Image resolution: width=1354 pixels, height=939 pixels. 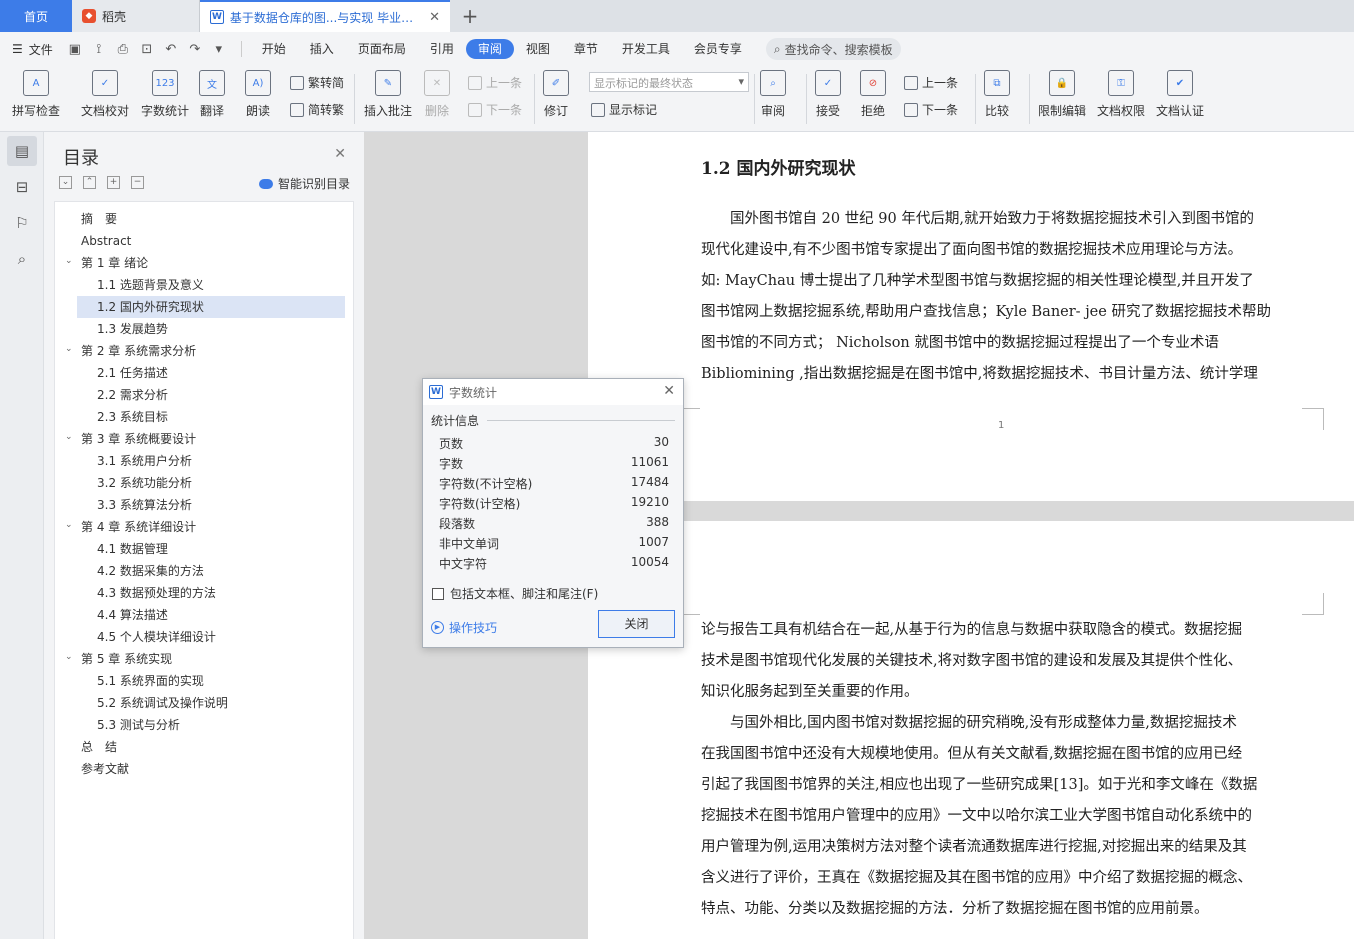 What do you see at coordinates (205, 219) in the screenshot?
I see `toc-item: 摘 要` at bounding box center [205, 219].